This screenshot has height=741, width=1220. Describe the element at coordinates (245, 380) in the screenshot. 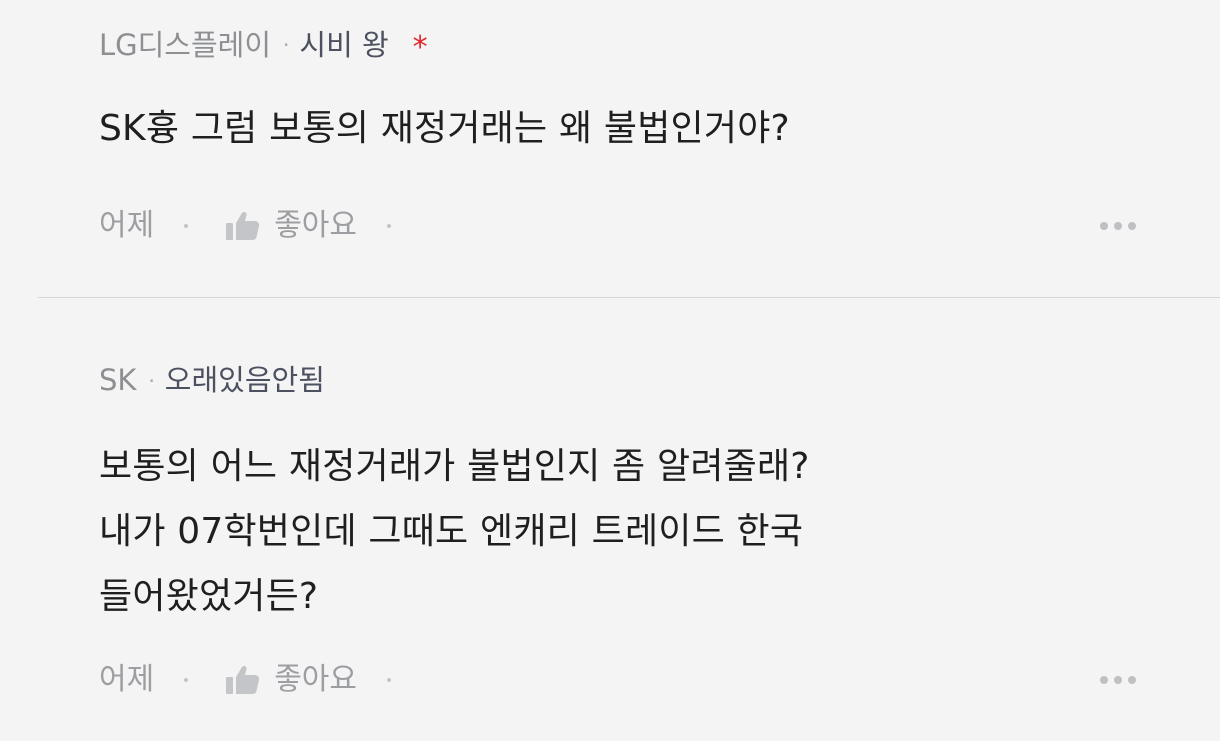

I see `author-nickname: 오래있음안됨` at that location.